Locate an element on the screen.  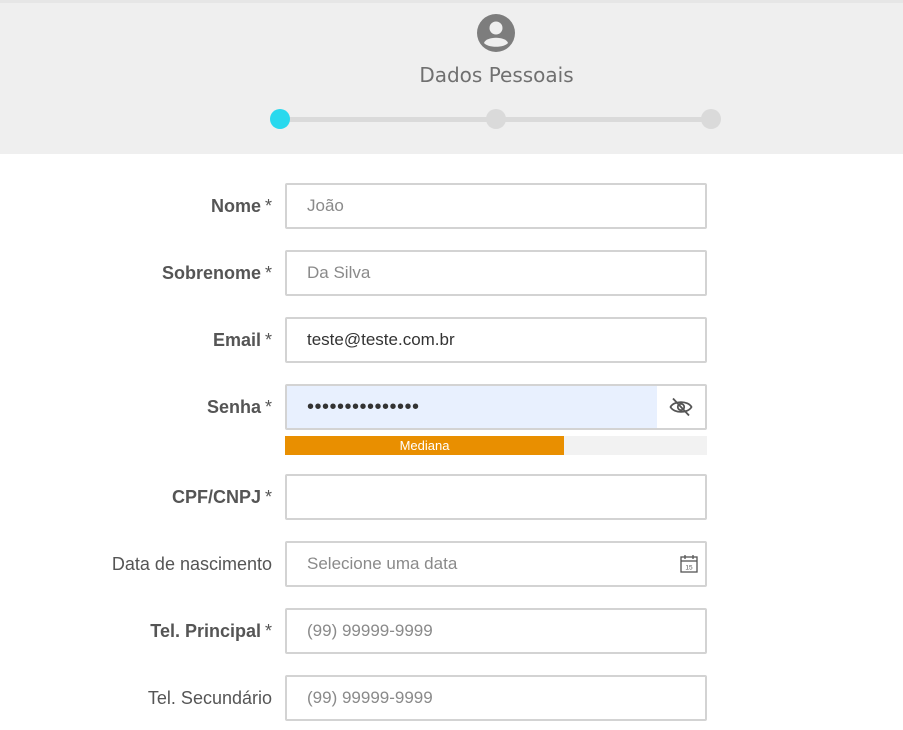
stepper is located at coordinates (496, 119).